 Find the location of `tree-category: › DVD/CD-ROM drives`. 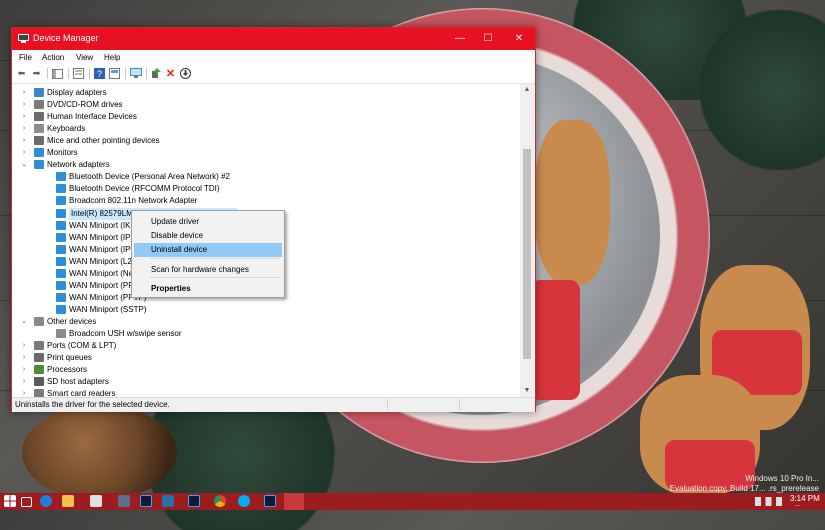

tree-category: › DVD/CD-ROM drives is located at coordinates (257, 105).